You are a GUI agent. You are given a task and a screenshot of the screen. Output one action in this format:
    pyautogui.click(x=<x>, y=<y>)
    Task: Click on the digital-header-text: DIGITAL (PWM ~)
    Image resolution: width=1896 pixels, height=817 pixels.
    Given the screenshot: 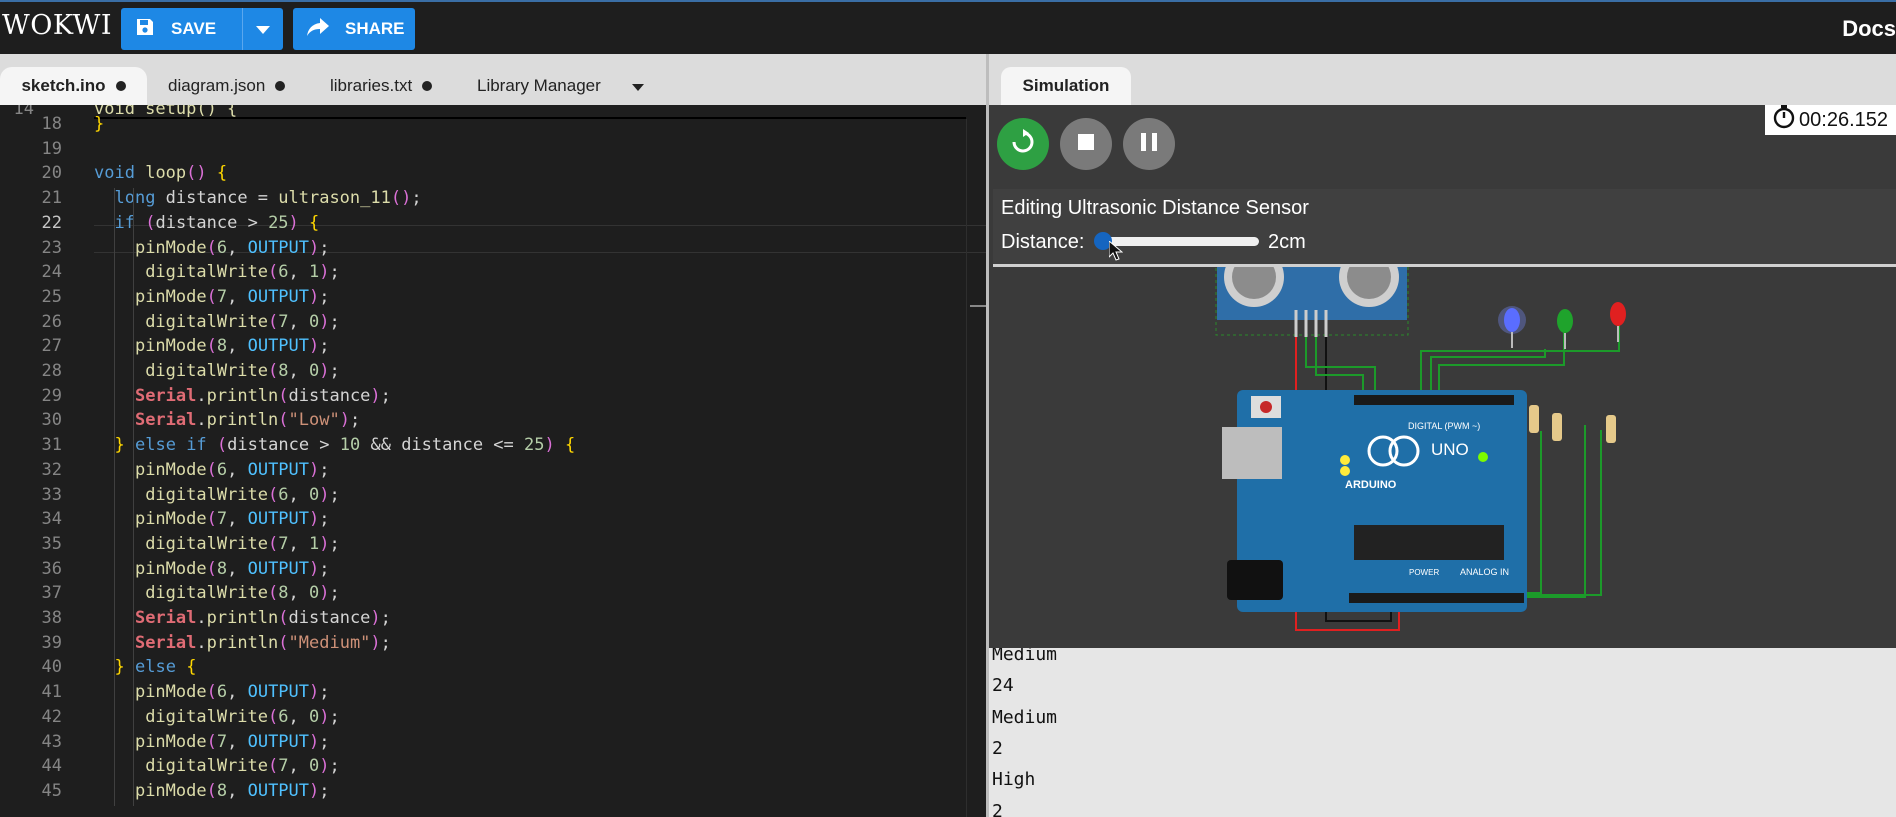 What is the action you would take?
    pyautogui.click(x=1444, y=426)
    